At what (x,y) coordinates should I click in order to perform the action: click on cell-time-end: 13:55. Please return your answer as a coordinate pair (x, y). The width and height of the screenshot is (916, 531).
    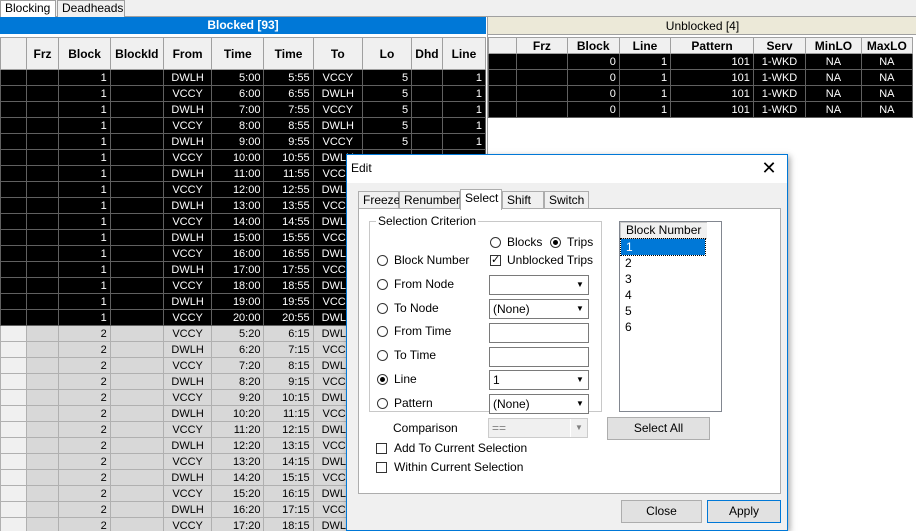
    Looking at the image, I should click on (288, 205).